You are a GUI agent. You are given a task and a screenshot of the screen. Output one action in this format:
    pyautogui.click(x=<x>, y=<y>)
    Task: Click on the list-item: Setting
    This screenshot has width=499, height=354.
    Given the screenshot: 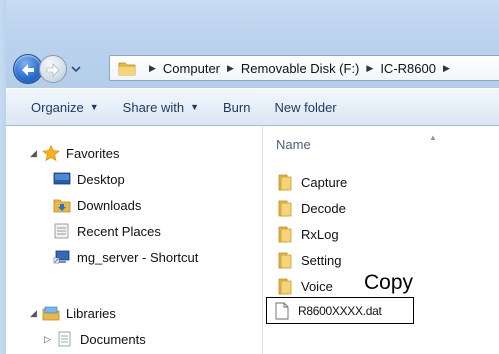 What is the action you would take?
    pyautogui.click(x=309, y=260)
    